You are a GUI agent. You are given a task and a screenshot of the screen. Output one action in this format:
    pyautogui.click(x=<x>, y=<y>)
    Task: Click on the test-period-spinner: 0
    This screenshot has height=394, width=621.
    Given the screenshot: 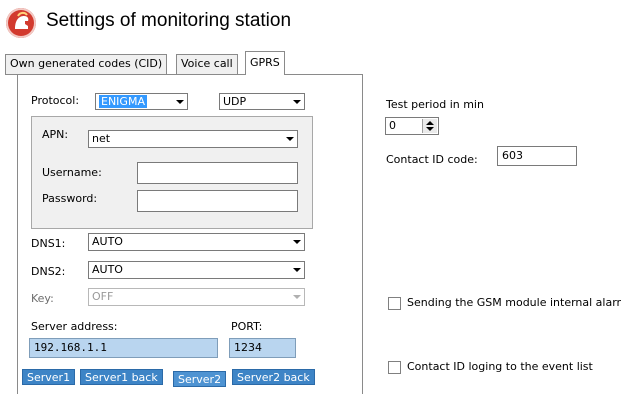 What is the action you would take?
    pyautogui.click(x=412, y=126)
    